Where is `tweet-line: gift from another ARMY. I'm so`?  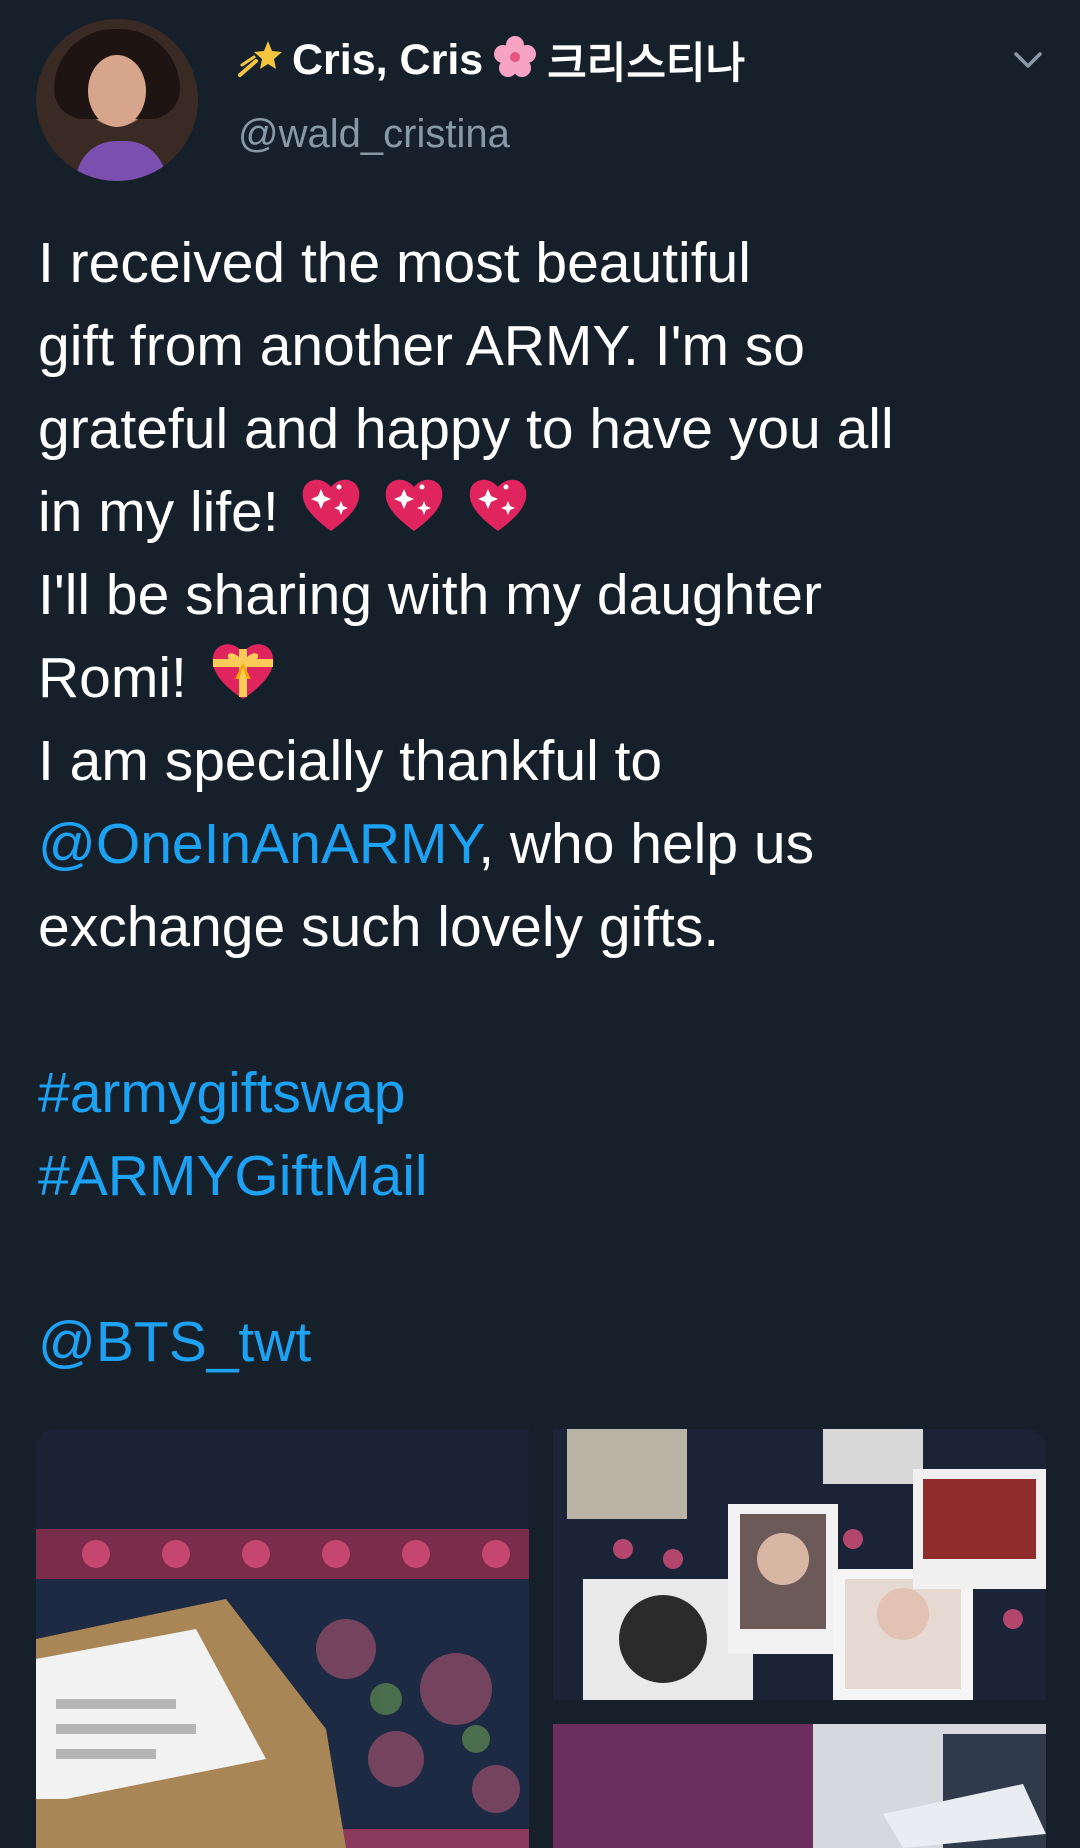 tweet-line: gift from another ARMY. I'm so is located at coordinates (421, 346).